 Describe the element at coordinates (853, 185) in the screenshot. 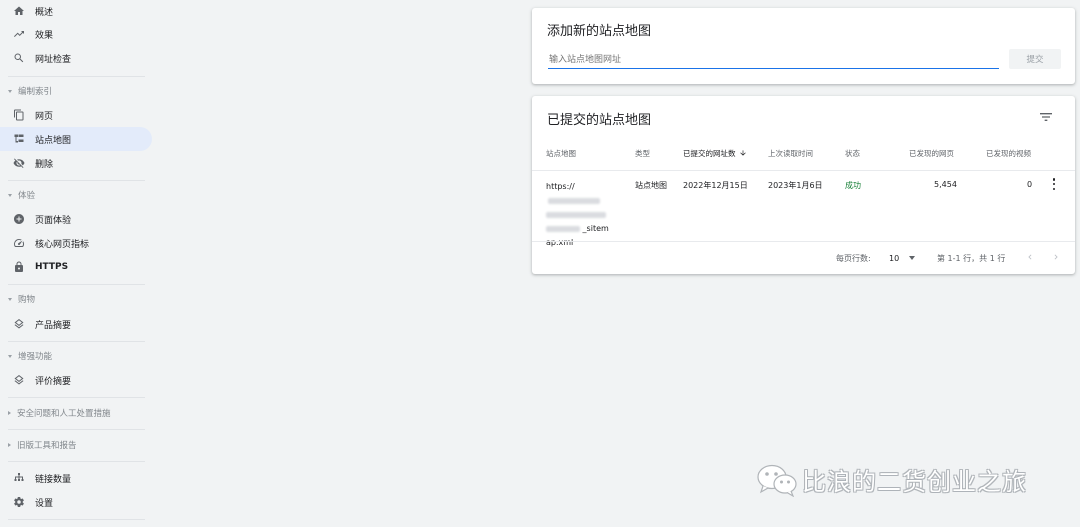

I see `status-badge: 成功` at that location.